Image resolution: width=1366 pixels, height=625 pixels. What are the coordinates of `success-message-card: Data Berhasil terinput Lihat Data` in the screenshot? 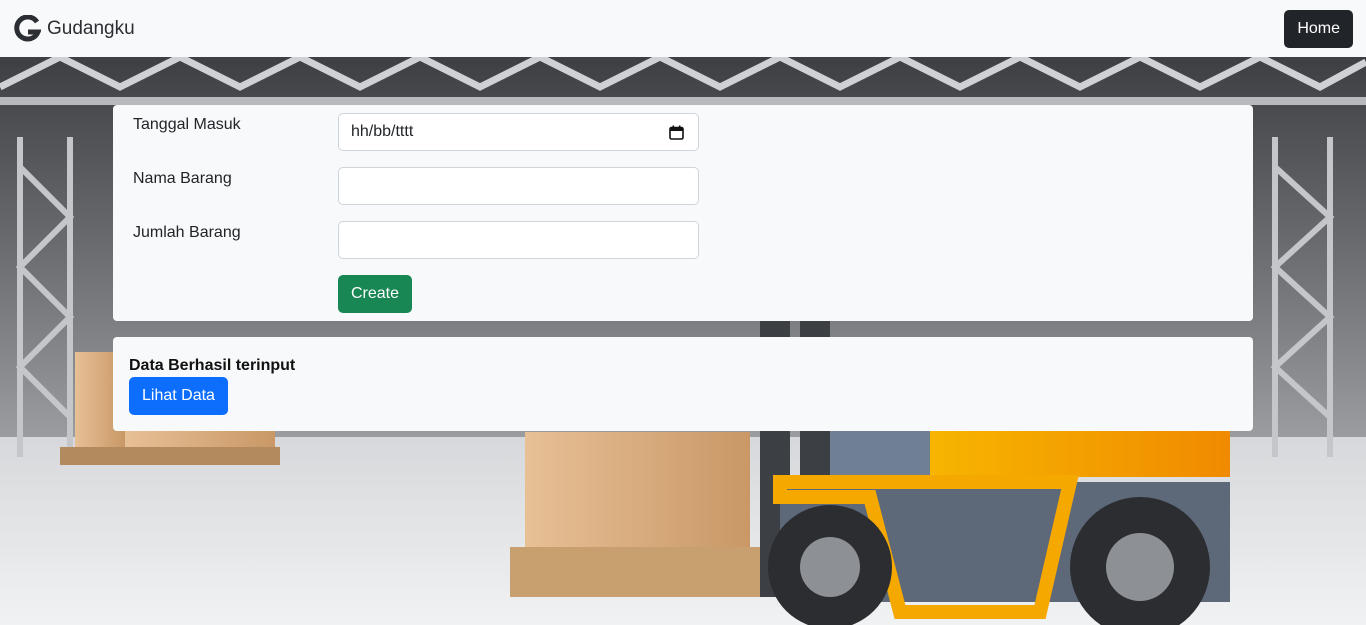 It's located at (683, 384).